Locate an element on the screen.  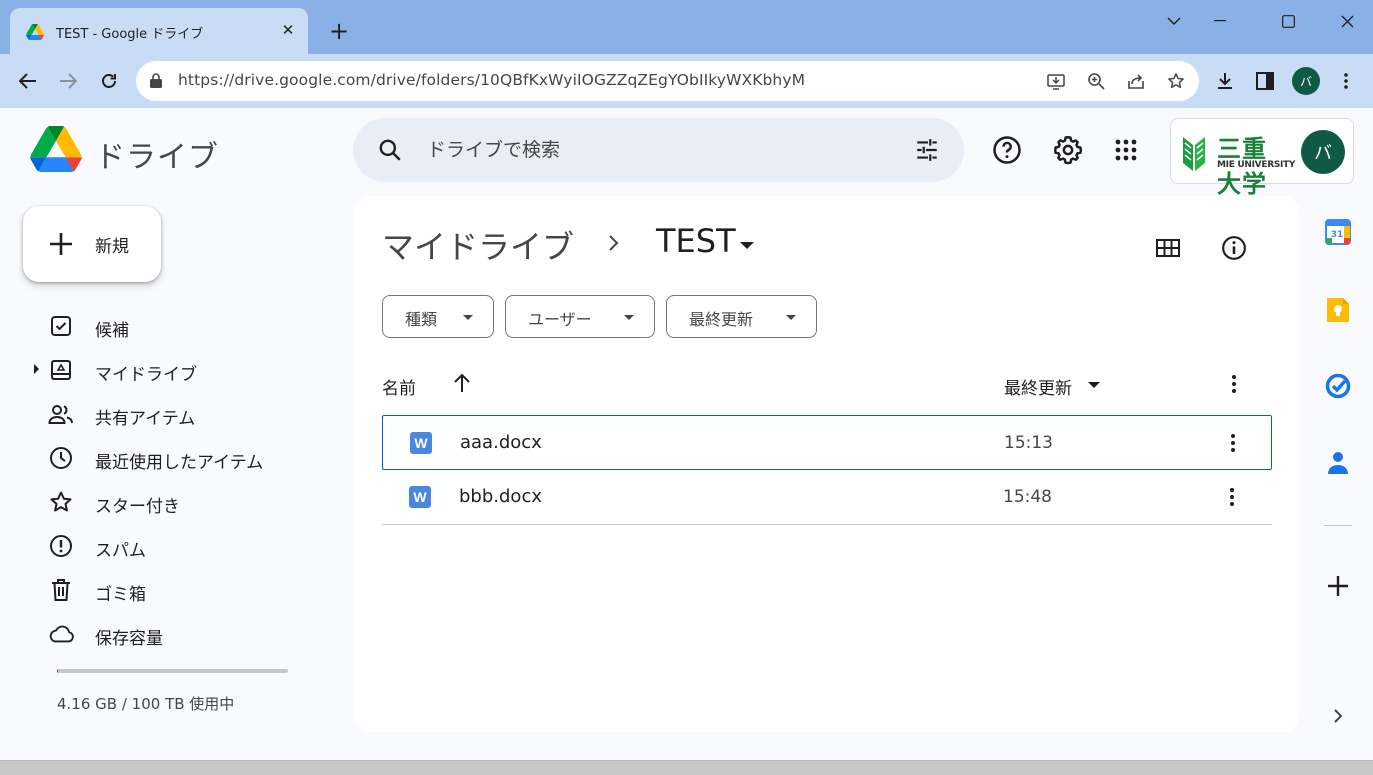
tab-title: TEST - Google ドライブ is located at coordinates (130, 34).